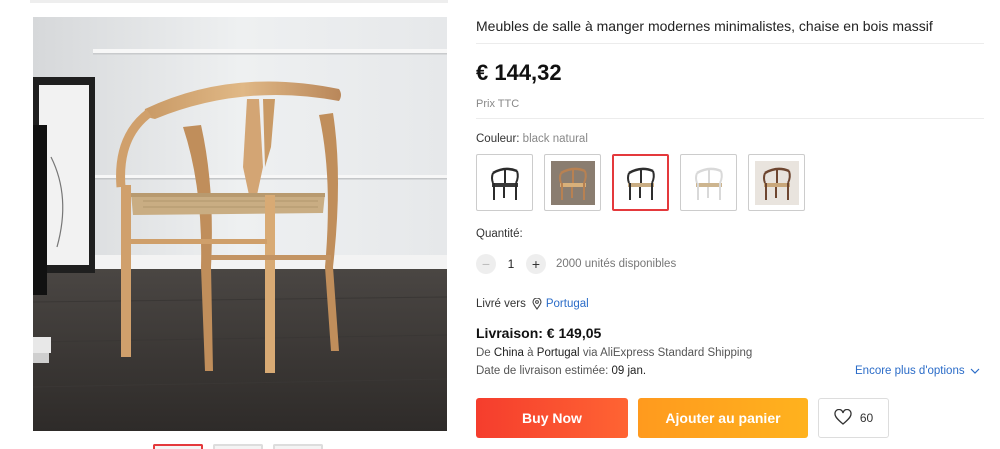 This screenshot has width=1000, height=449. I want to click on map-pin-icon, so click(537, 304).